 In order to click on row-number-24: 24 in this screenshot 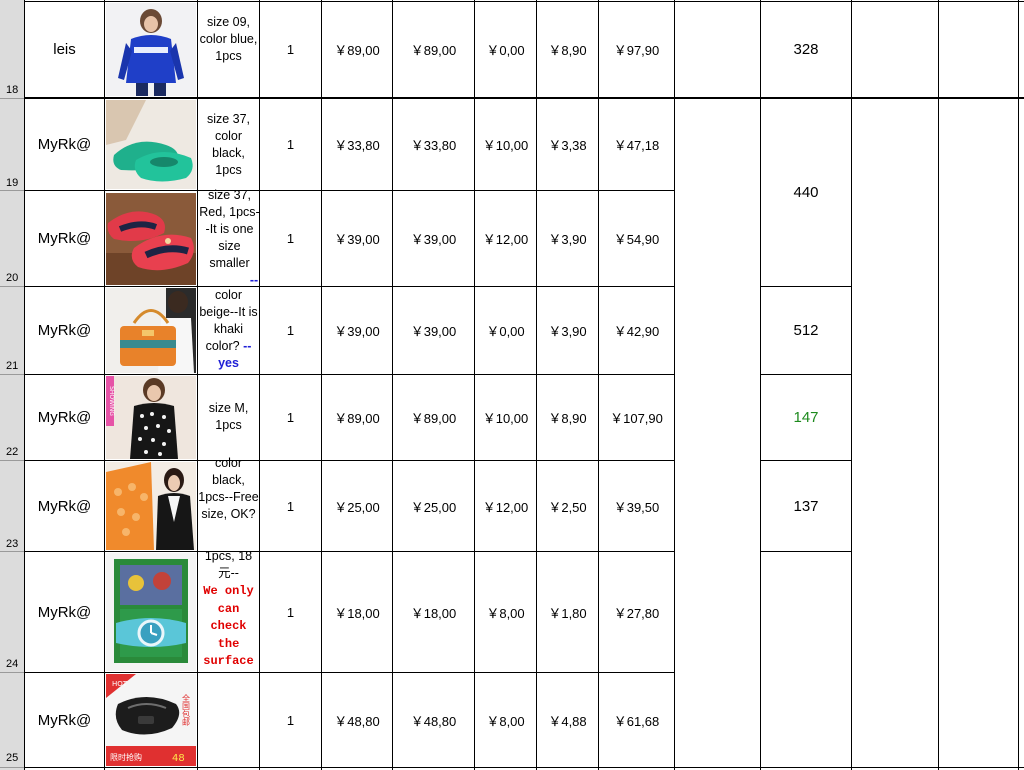, I will do `click(12, 664)`.